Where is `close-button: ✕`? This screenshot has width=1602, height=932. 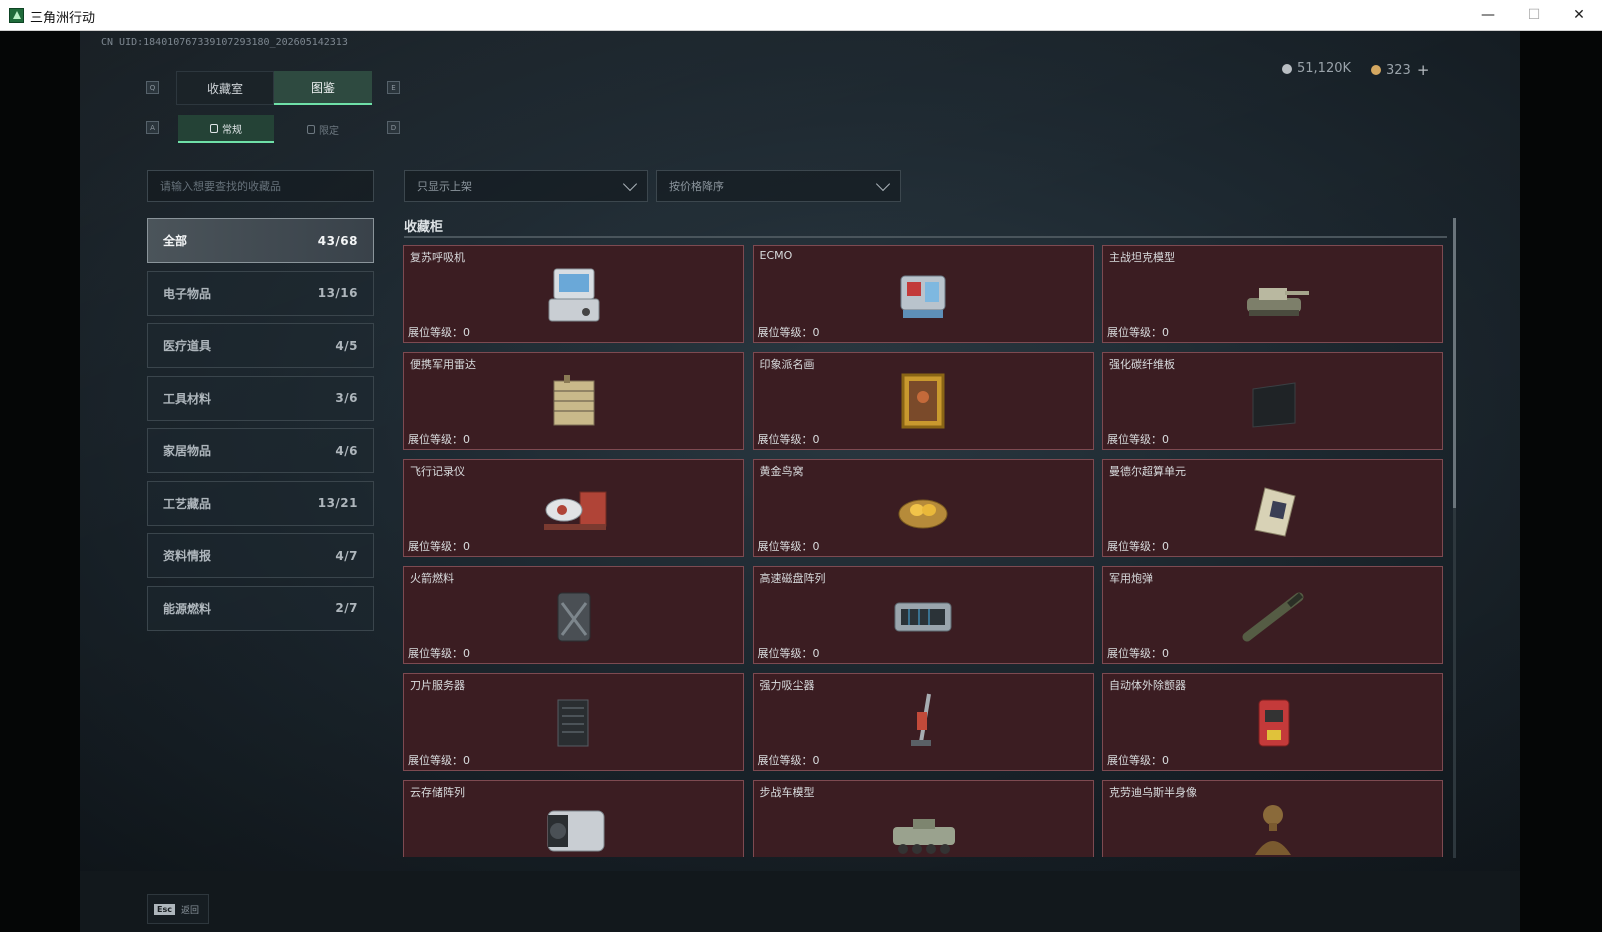
close-button: ✕ is located at coordinates (1579, 15).